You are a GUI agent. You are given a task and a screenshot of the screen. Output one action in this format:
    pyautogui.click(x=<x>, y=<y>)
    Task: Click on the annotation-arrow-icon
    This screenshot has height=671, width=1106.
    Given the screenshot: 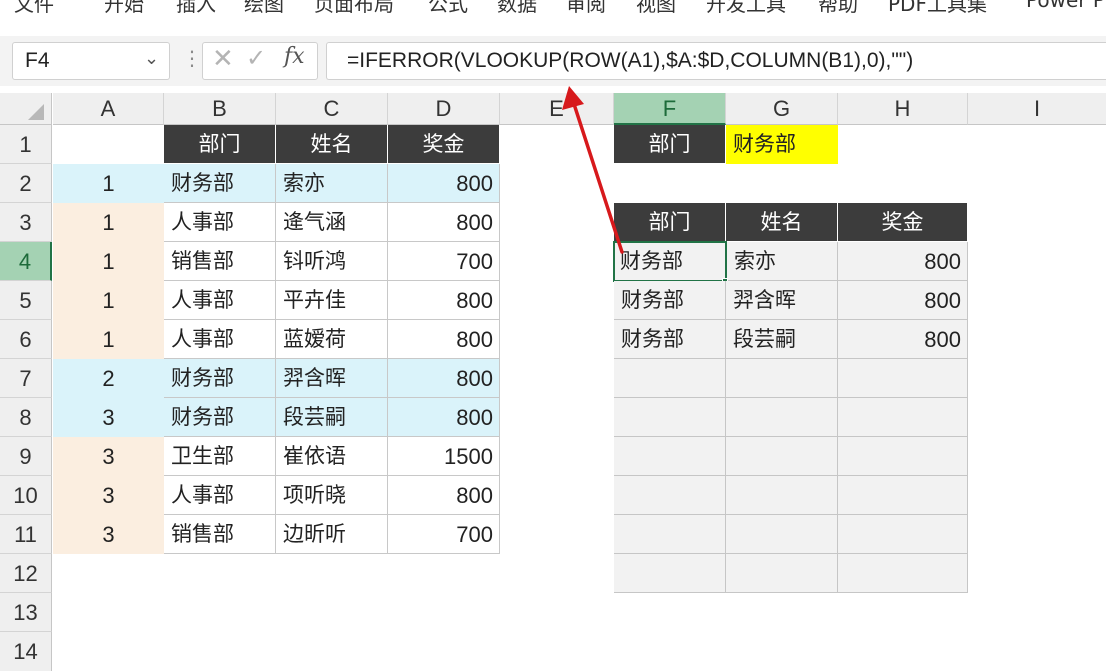 What is the action you would take?
    pyautogui.click(x=593, y=170)
    